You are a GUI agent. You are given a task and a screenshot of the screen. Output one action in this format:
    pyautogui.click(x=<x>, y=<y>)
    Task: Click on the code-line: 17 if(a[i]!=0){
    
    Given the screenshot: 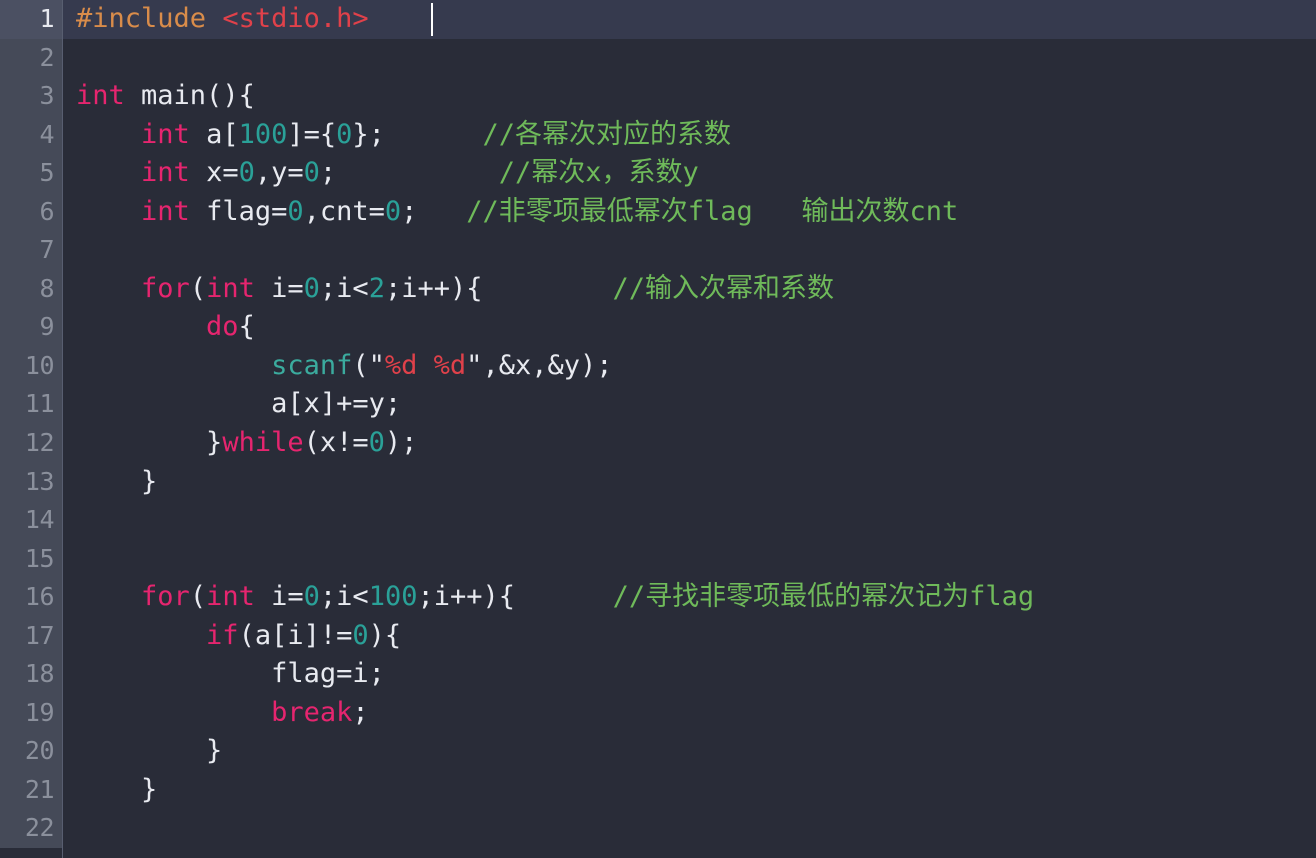 What is the action you would take?
    pyautogui.click(x=658, y=636)
    